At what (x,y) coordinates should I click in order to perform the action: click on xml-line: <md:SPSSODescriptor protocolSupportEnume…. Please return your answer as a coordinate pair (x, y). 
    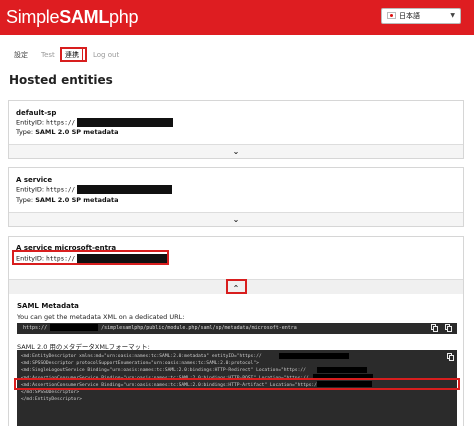
    Looking at the image, I should click on (140, 364).